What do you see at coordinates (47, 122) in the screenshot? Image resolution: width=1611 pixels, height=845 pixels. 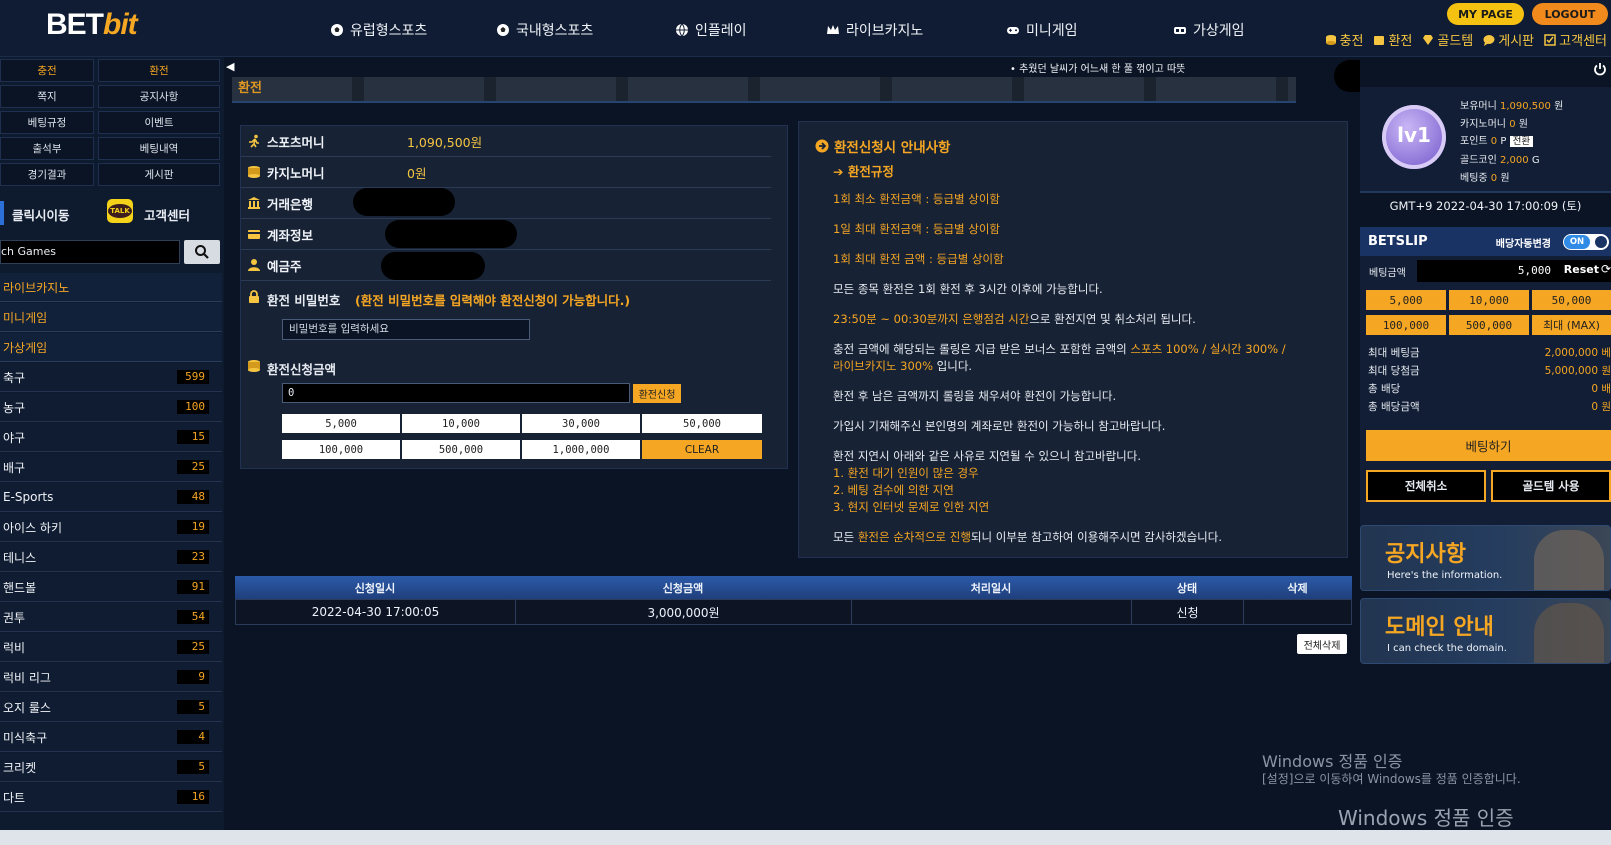 I see `quick-bet-rules: 베팅규정` at bounding box center [47, 122].